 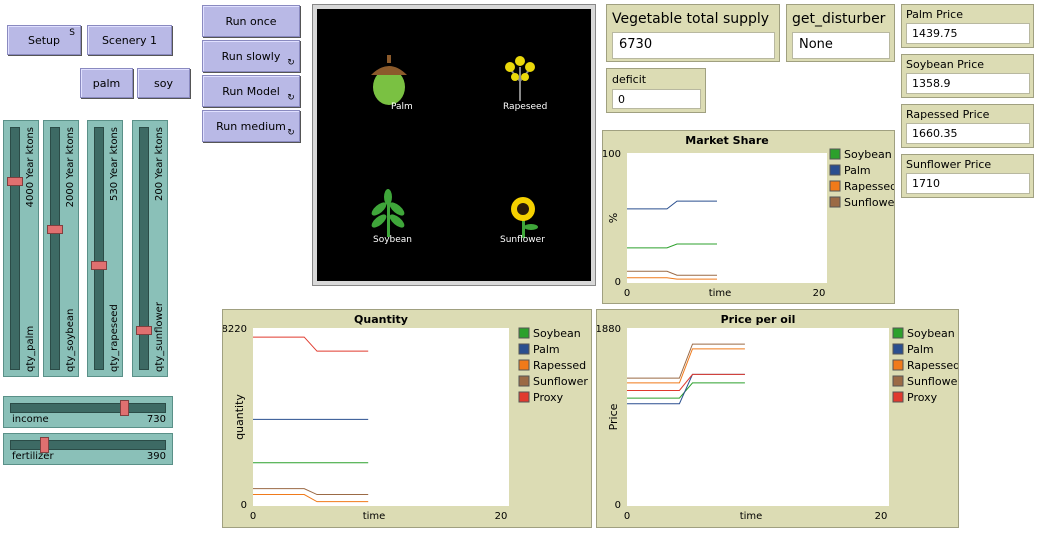 What do you see at coordinates (30, 348) in the screenshot?
I see `slider-variable-name: qty_palm` at bounding box center [30, 348].